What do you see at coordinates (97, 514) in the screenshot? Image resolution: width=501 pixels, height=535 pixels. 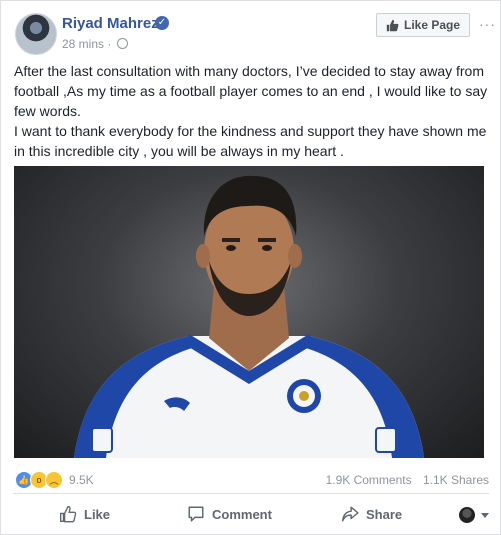 I see `like-button-label: Like` at bounding box center [97, 514].